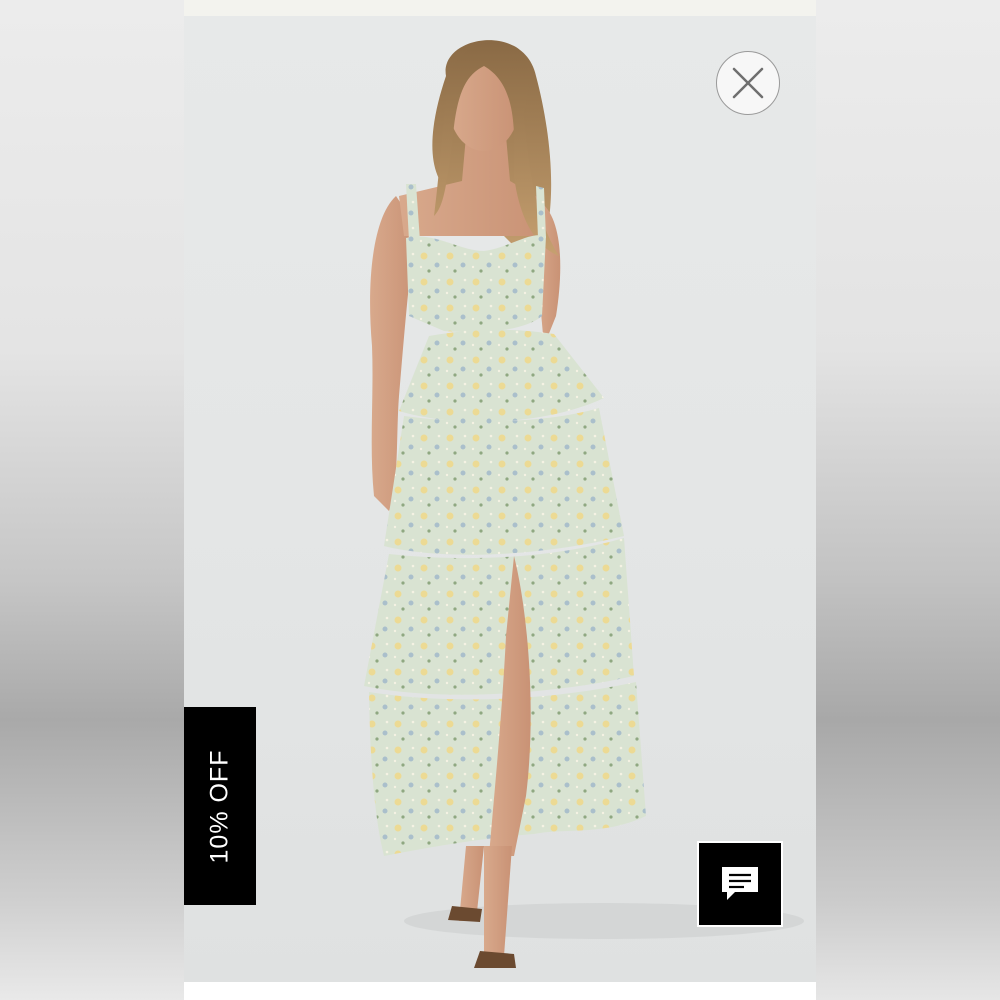 The image size is (1000, 1000). What do you see at coordinates (500, 8) in the screenshot?
I see `top-edge` at bounding box center [500, 8].